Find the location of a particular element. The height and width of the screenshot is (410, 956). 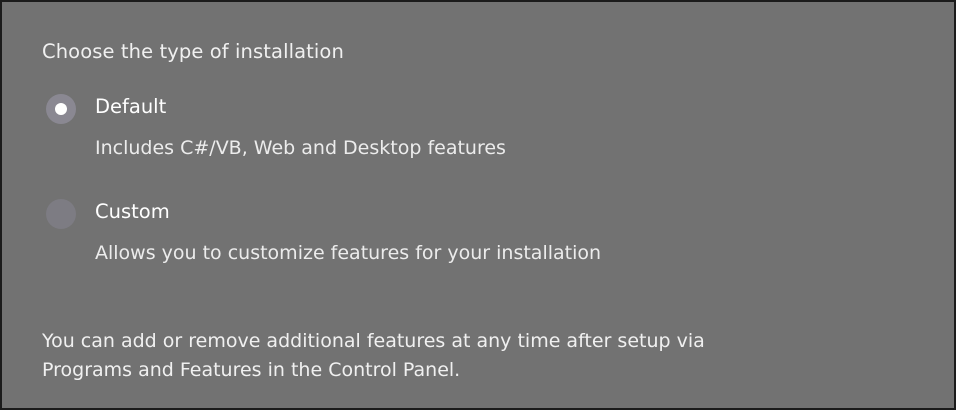

section-heading: Choose the type of installation is located at coordinates (193, 51).